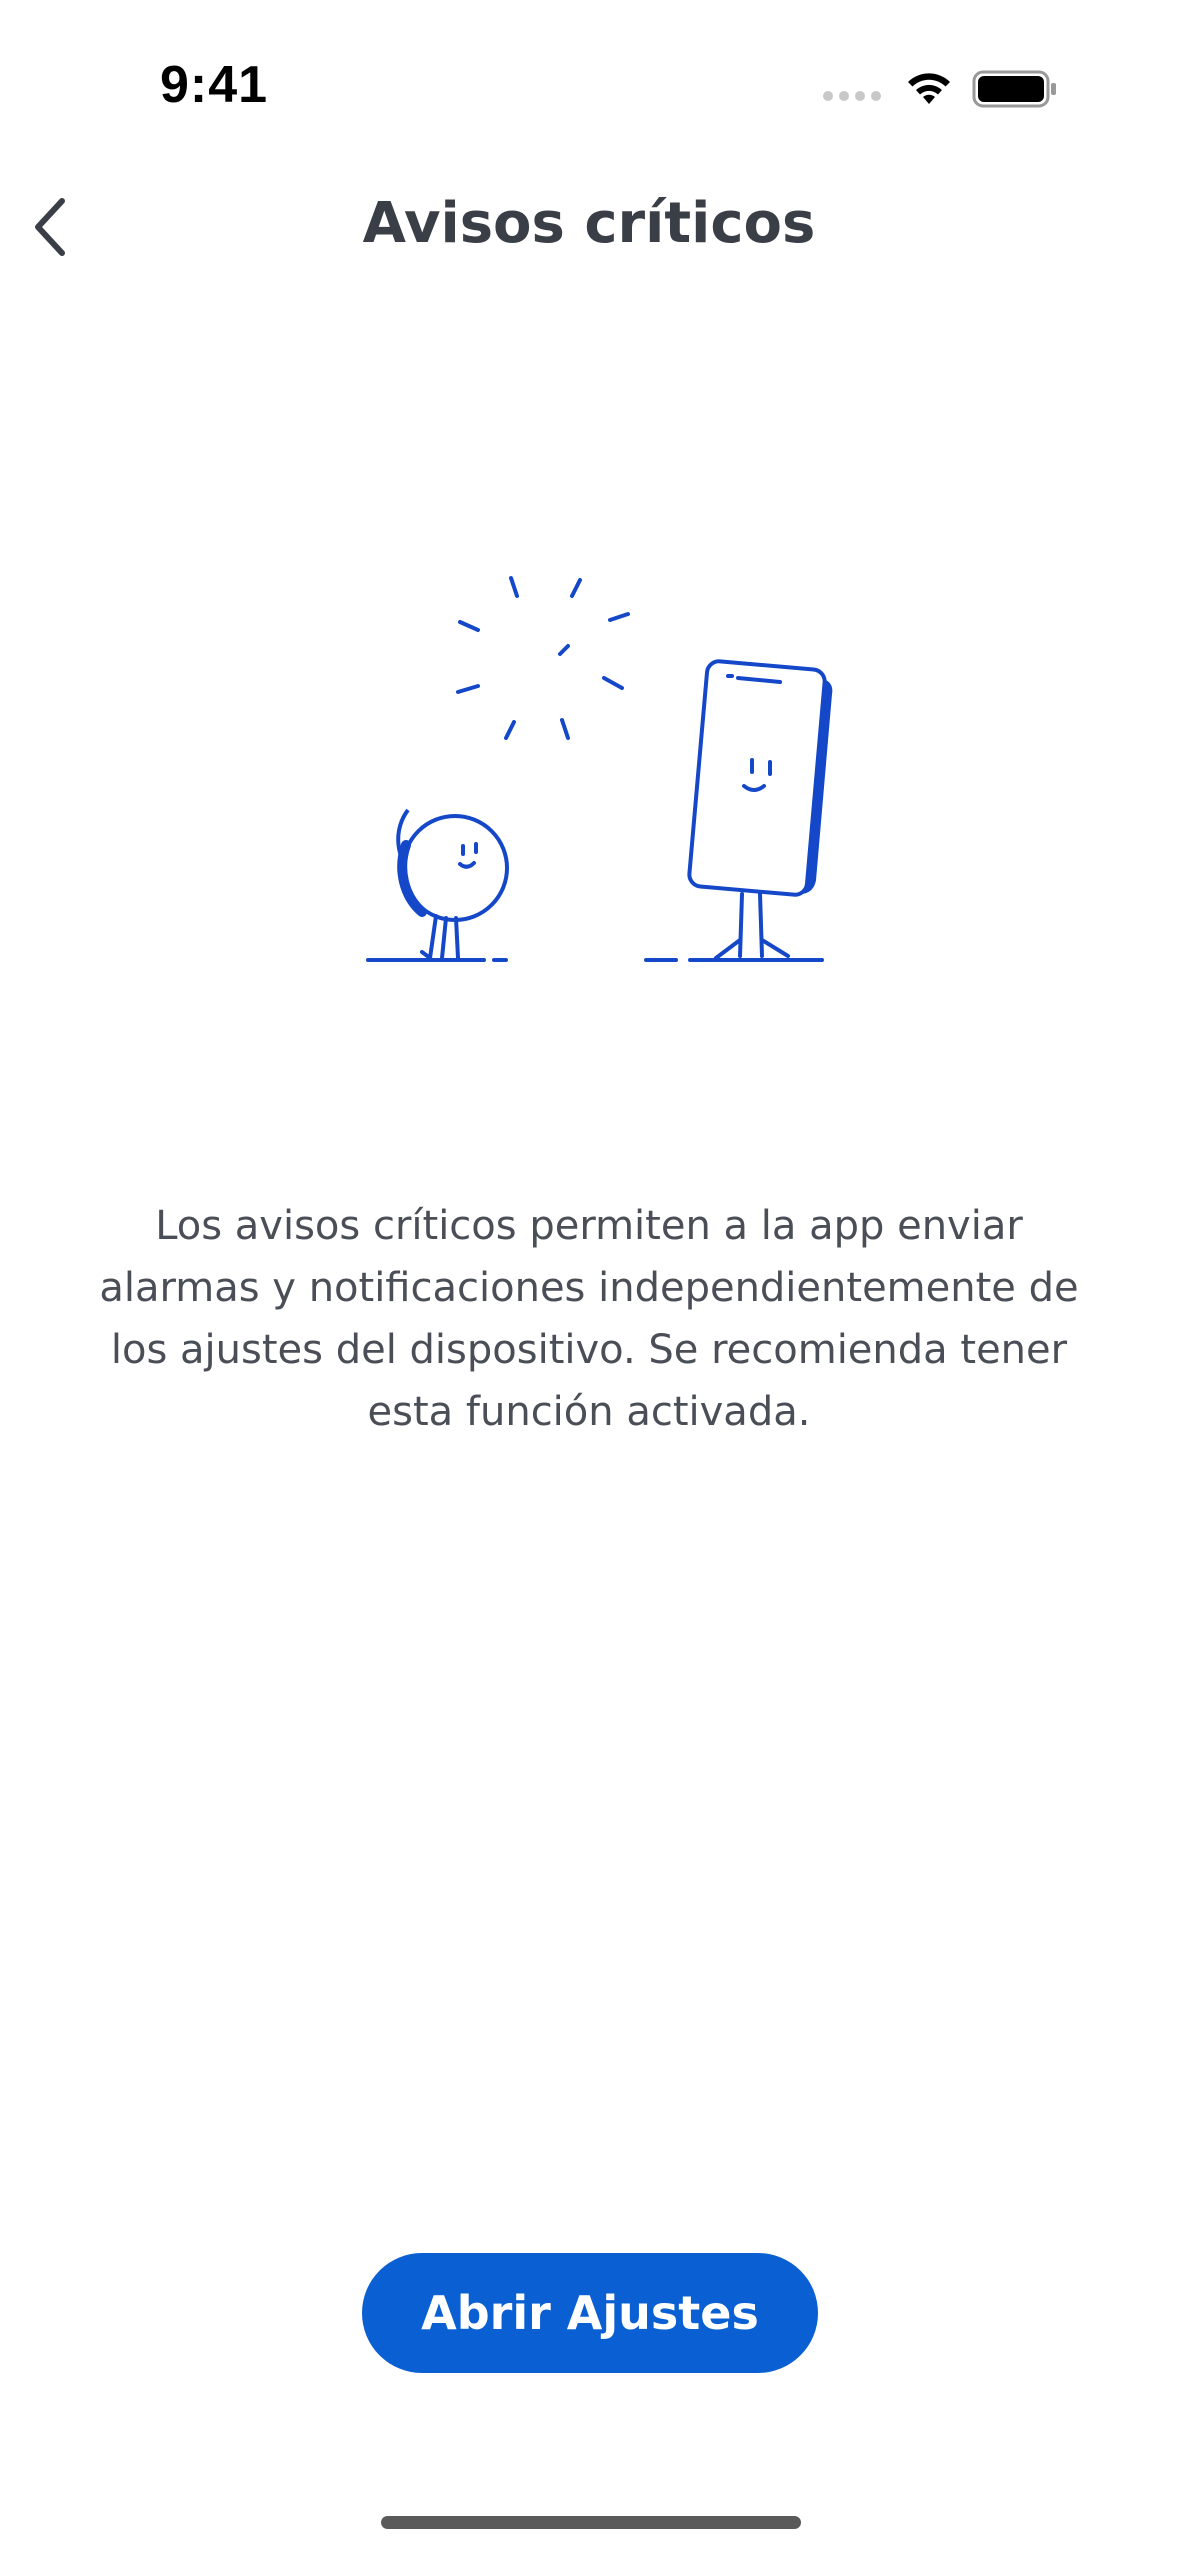  I want to click on home-indicator, so click(591, 2522).